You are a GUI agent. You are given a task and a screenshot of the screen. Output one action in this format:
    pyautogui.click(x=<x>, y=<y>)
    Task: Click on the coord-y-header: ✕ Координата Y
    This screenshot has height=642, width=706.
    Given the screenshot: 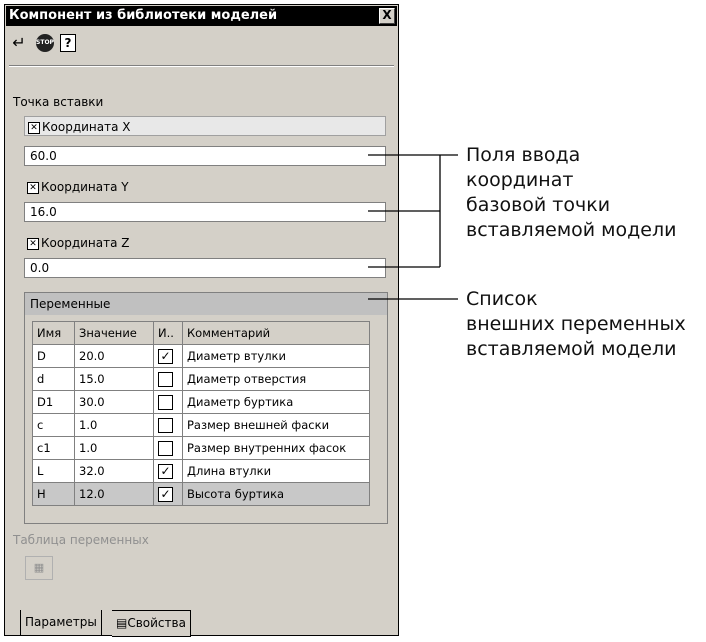 What is the action you would take?
    pyautogui.click(x=205, y=187)
    